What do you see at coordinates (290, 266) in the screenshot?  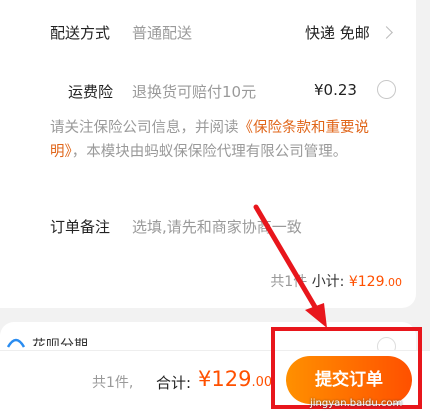 I see `annotation-arrow-icon` at bounding box center [290, 266].